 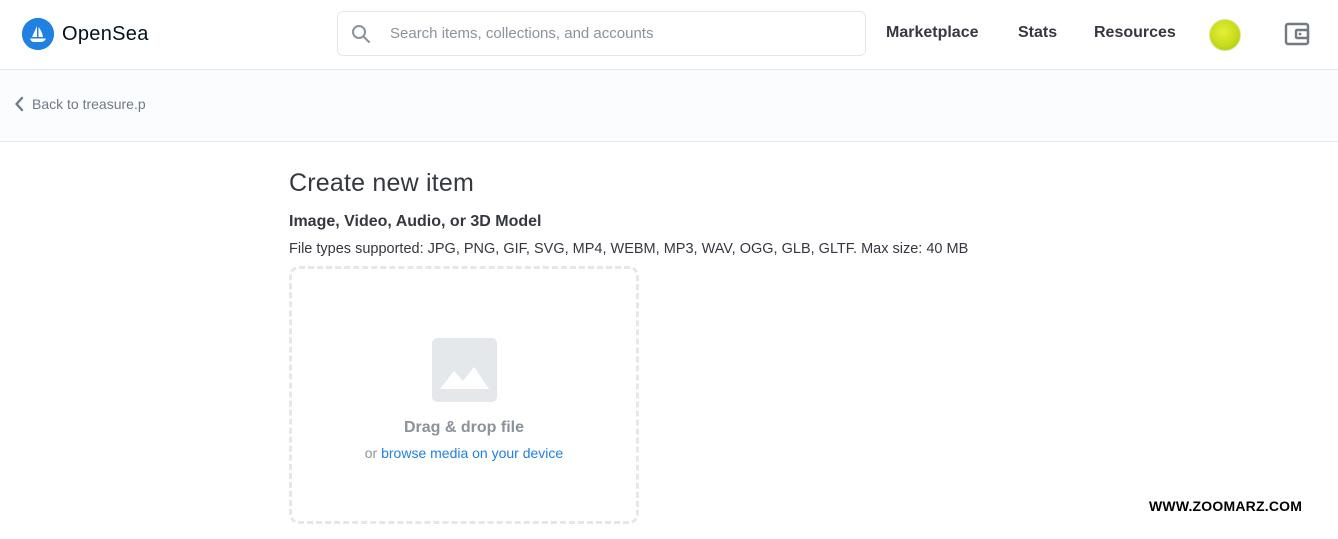 What do you see at coordinates (89, 104) in the screenshot?
I see `back-link-label: Back to treasure.p` at bounding box center [89, 104].